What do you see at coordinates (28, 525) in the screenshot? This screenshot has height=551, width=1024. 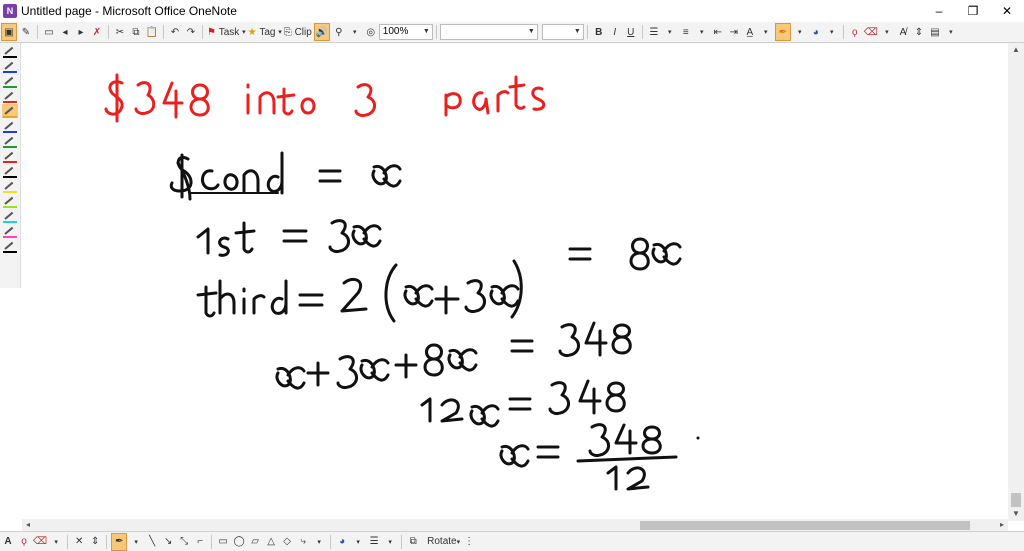 I see `scroll-left-icon: ◂` at bounding box center [28, 525].